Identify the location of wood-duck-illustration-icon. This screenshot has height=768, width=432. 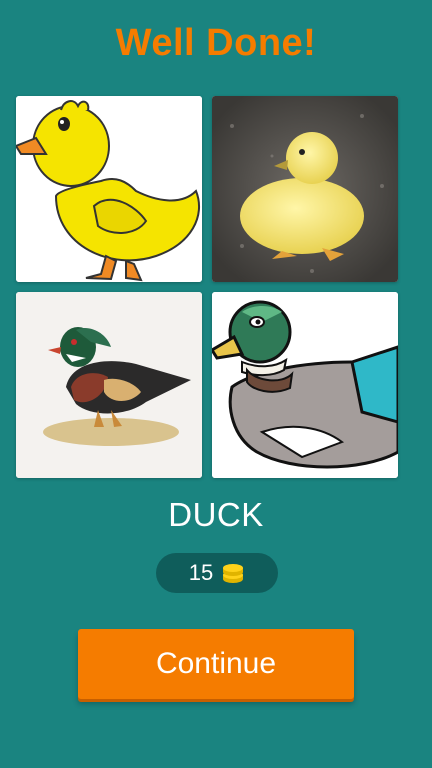
(109, 385).